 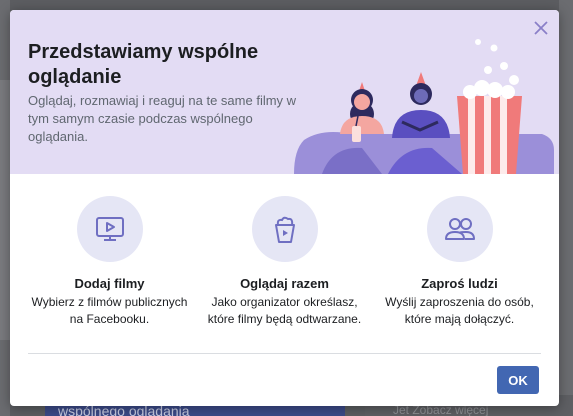 I want to click on close-button, so click(x=541, y=28).